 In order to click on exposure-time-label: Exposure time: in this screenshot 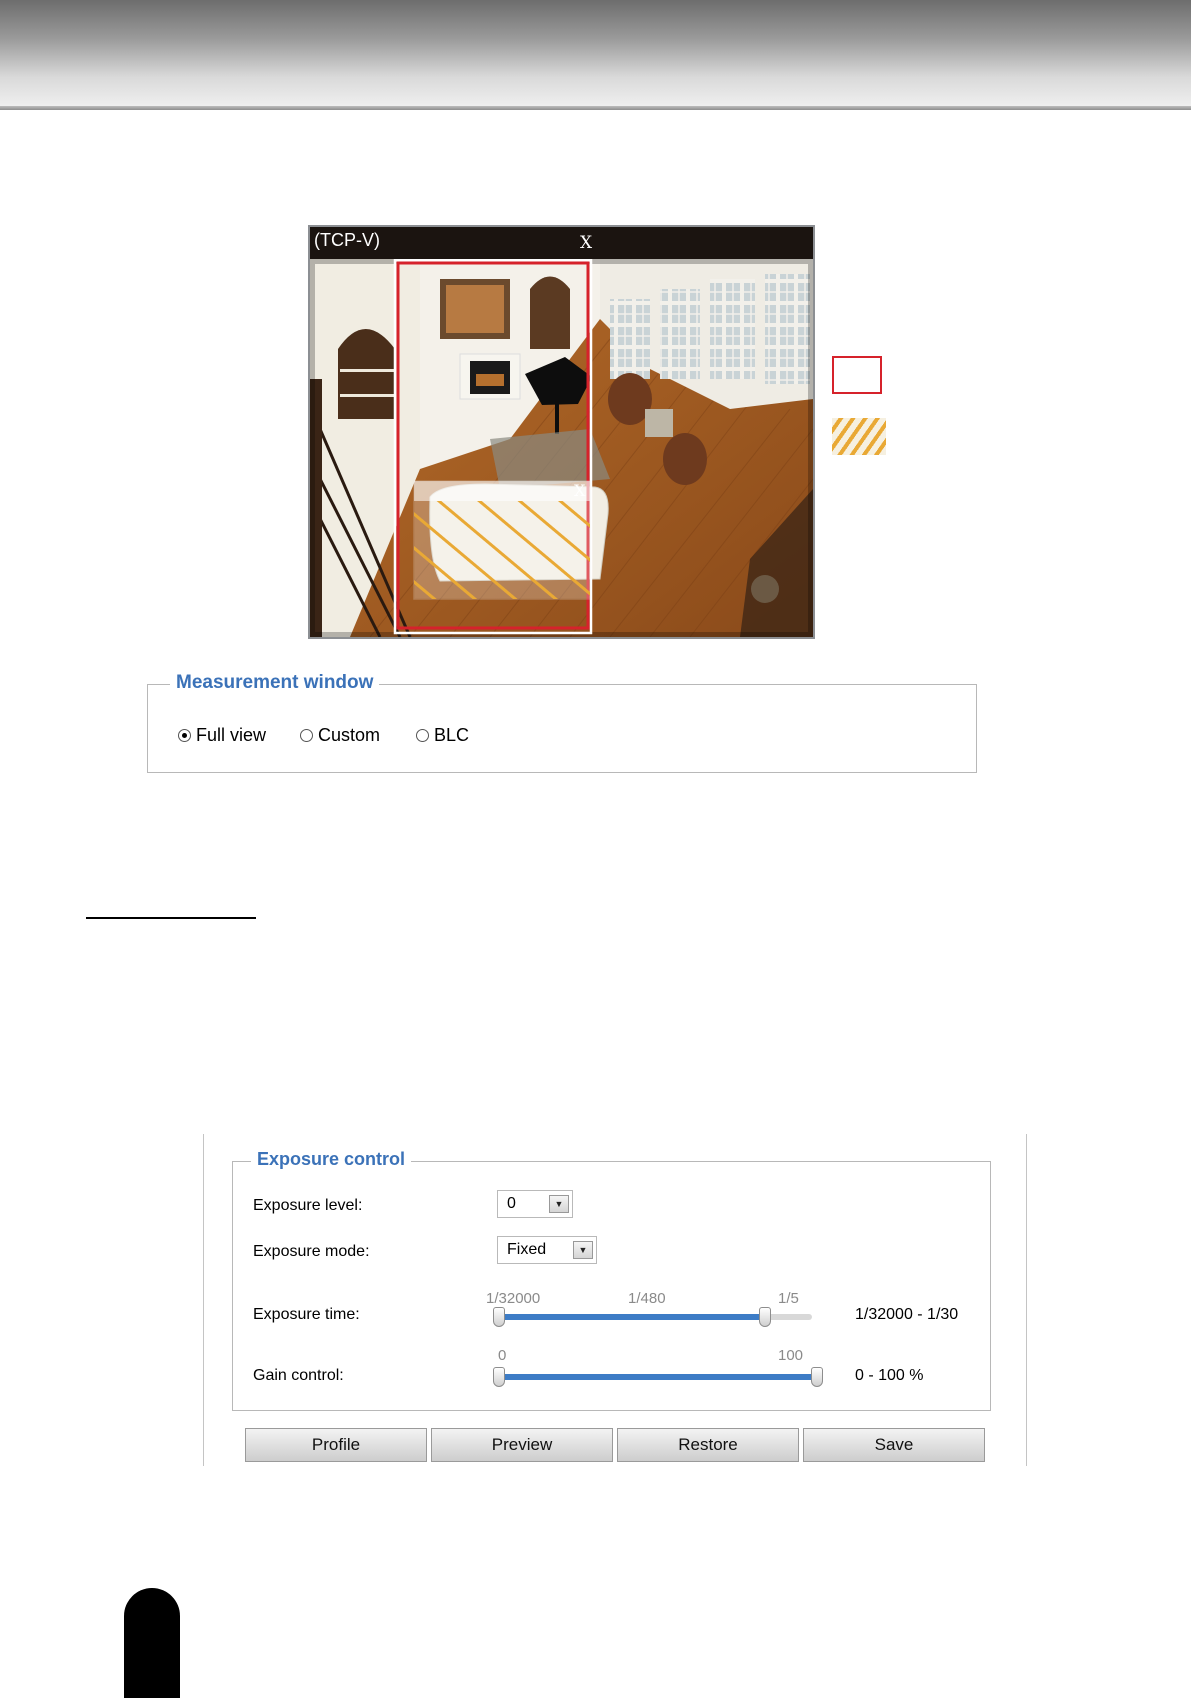, I will do `click(306, 1314)`.